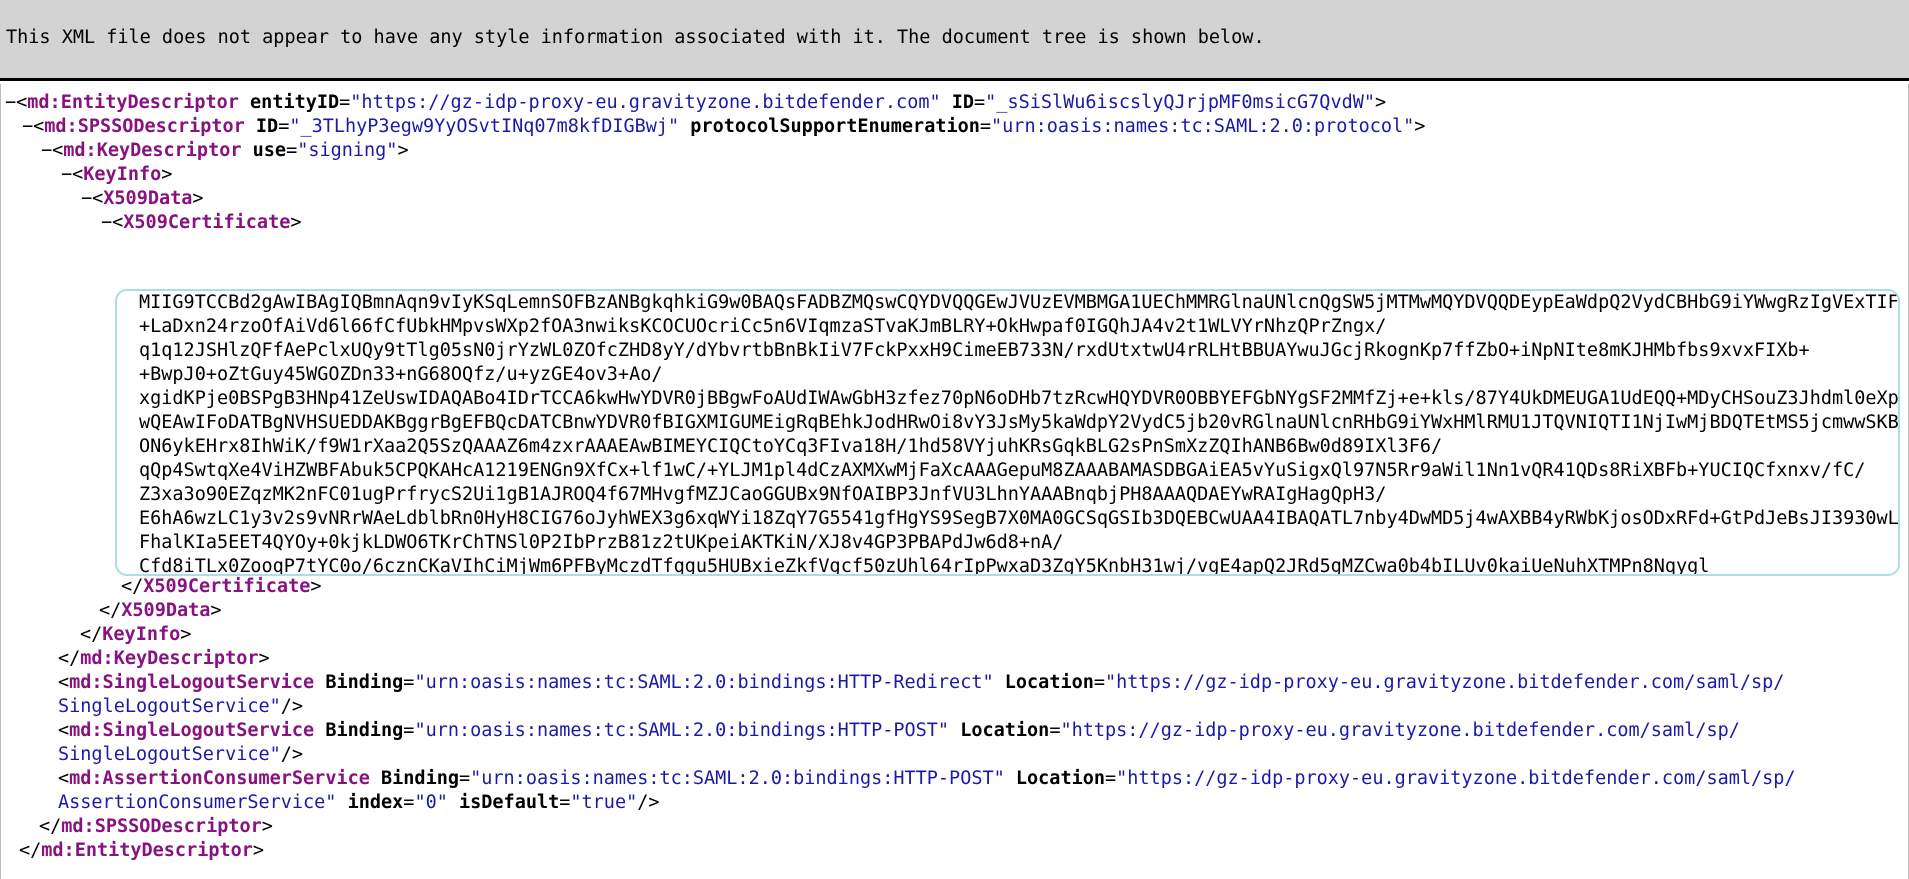  Describe the element at coordinates (221, 586) in the screenshot. I see `x509certificate-close: </X509Certificate>` at that location.